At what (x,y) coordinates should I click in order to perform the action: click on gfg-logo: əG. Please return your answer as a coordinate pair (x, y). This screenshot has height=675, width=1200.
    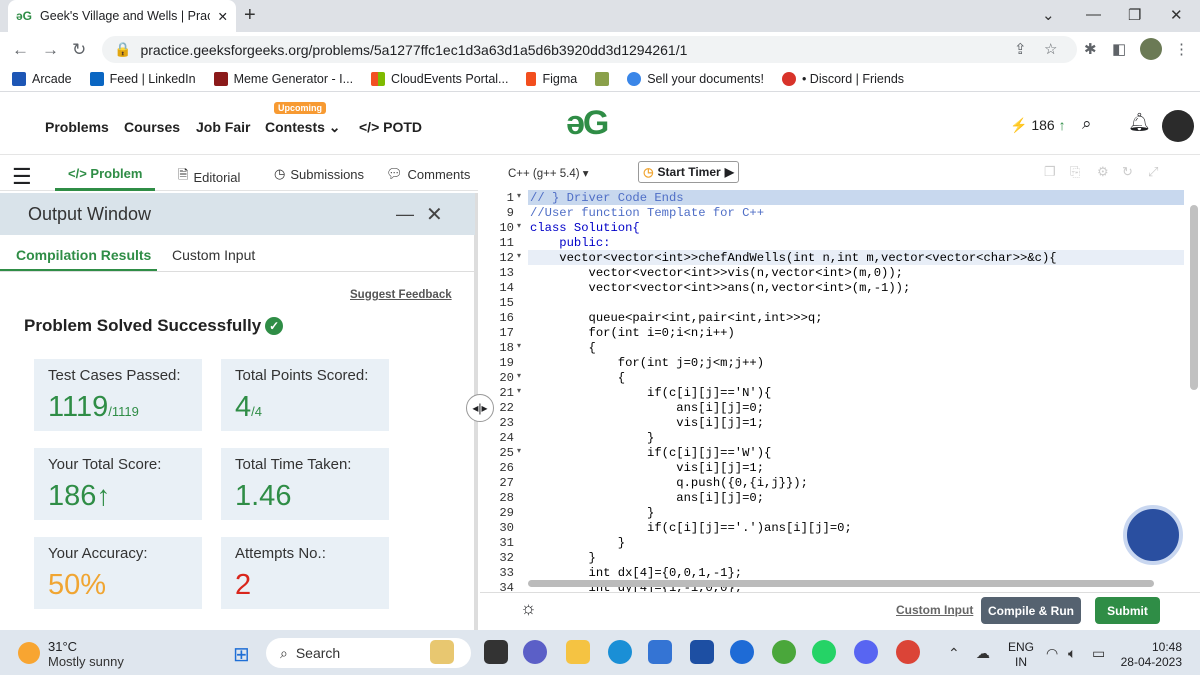
    Looking at the image, I should click on (587, 123).